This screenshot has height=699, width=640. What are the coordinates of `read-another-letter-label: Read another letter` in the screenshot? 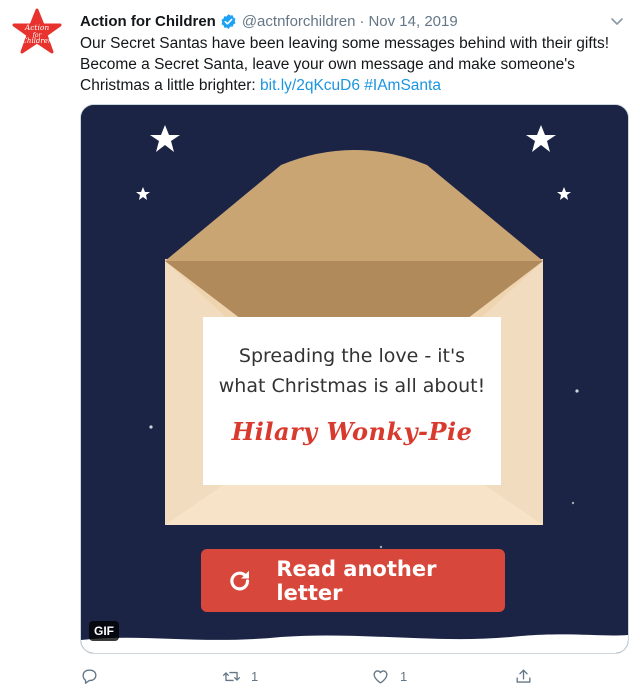 It's located at (356, 580).